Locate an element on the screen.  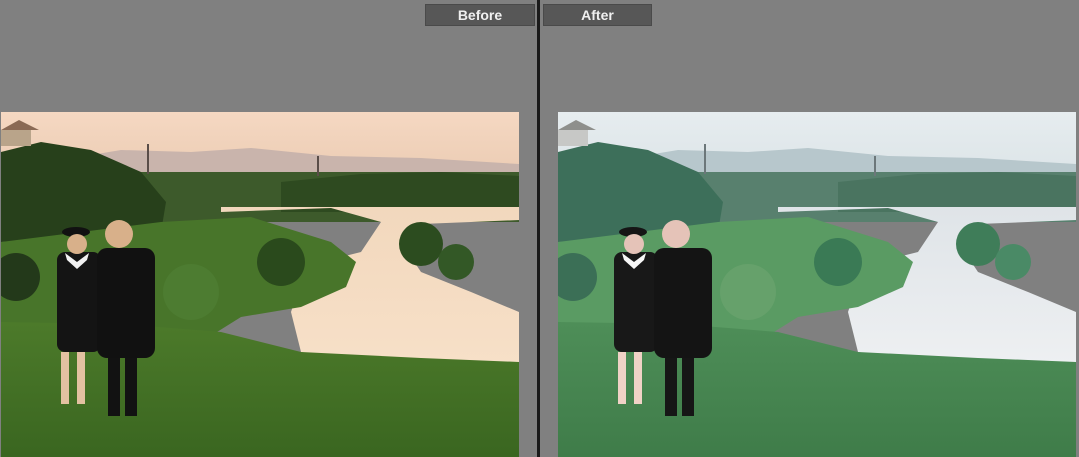
before-label: Before is located at coordinates (480, 15).